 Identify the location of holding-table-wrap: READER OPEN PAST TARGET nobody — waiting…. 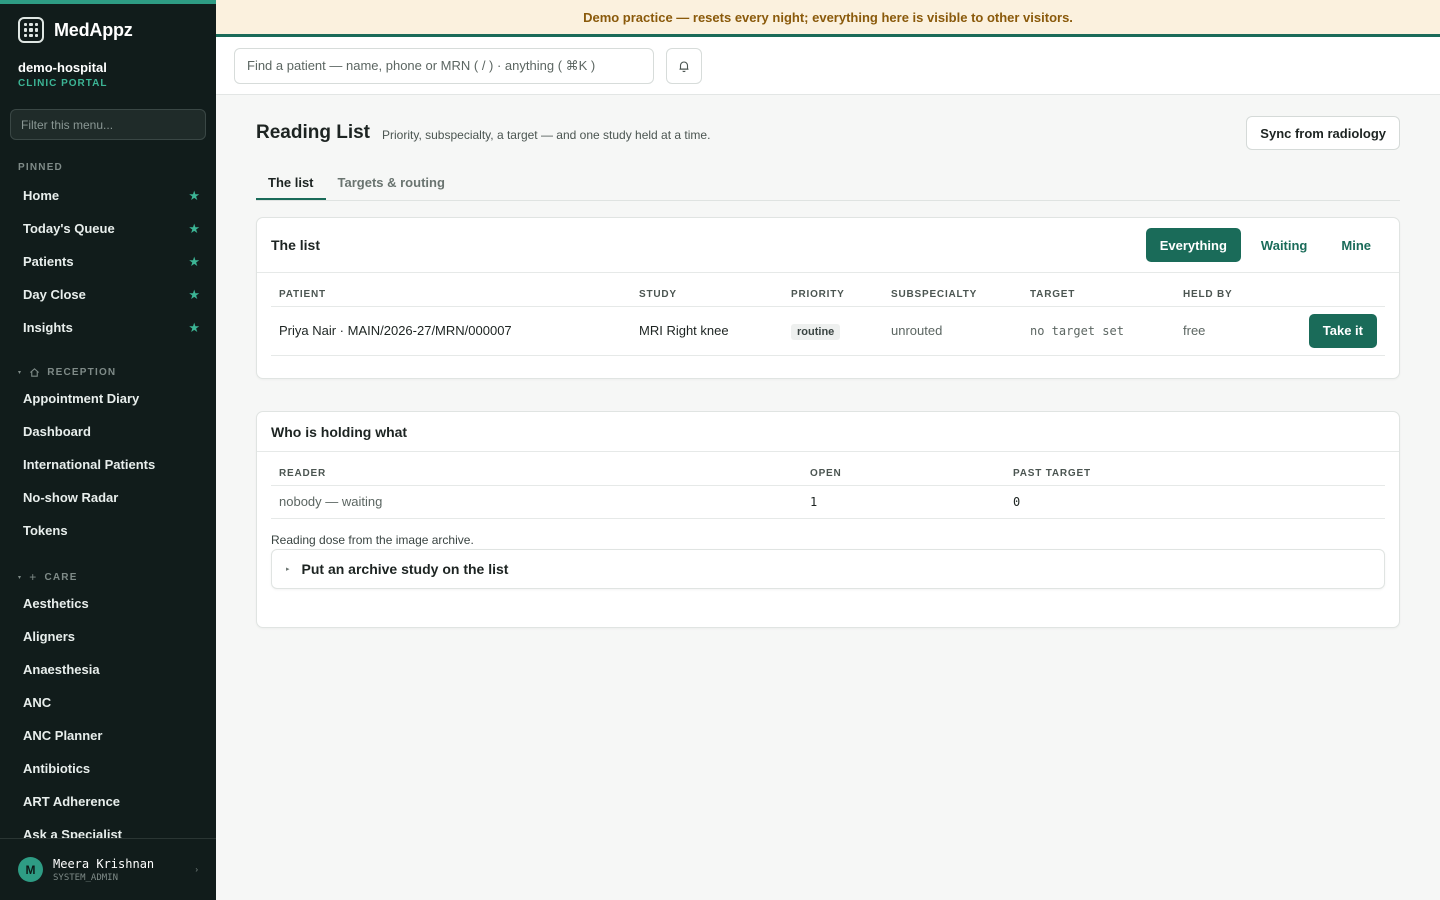
(828, 485).